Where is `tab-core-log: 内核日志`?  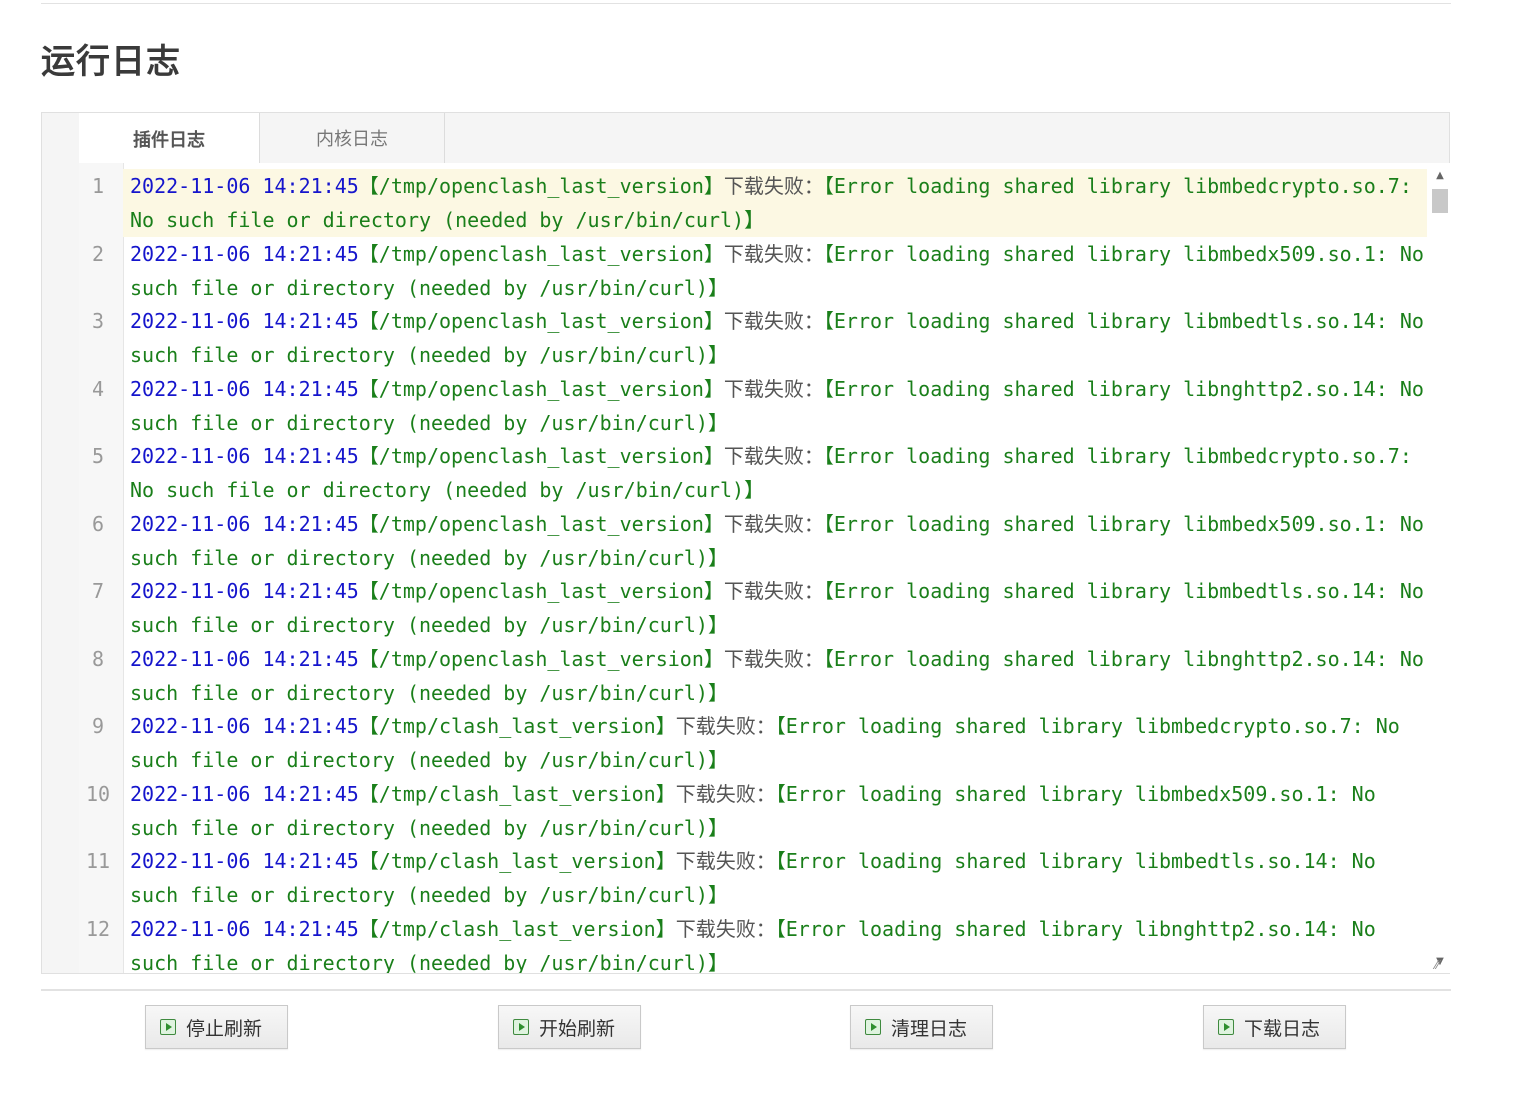 tab-core-log: 内核日志 is located at coordinates (352, 138).